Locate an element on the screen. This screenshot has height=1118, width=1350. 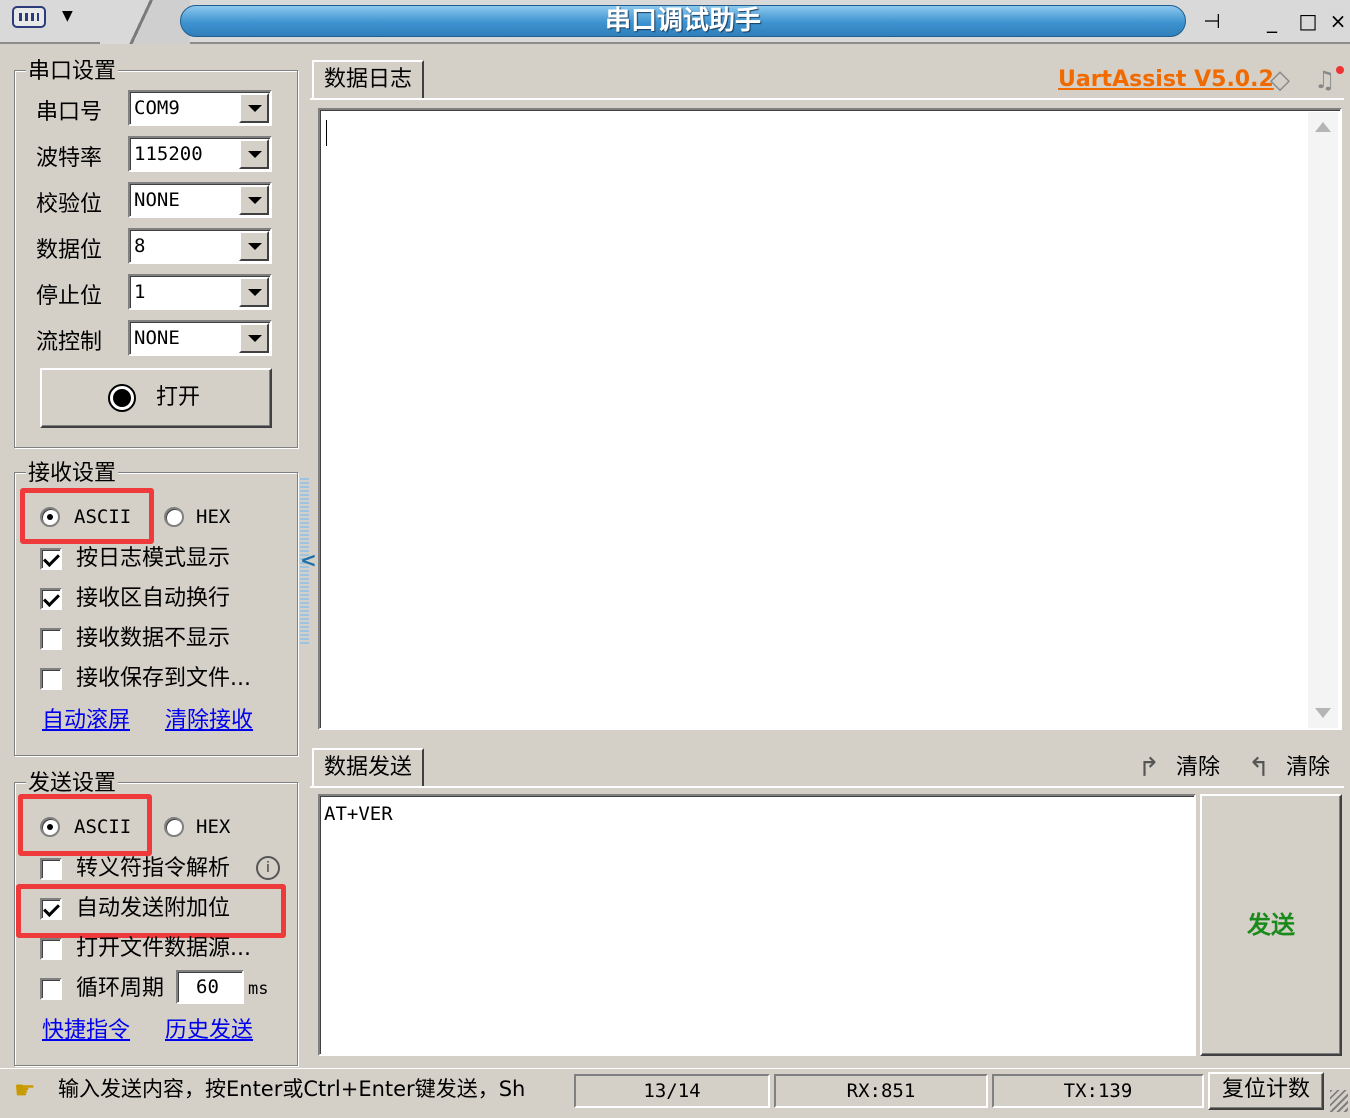
send-button-label: 发送 is located at coordinates (1271, 925).